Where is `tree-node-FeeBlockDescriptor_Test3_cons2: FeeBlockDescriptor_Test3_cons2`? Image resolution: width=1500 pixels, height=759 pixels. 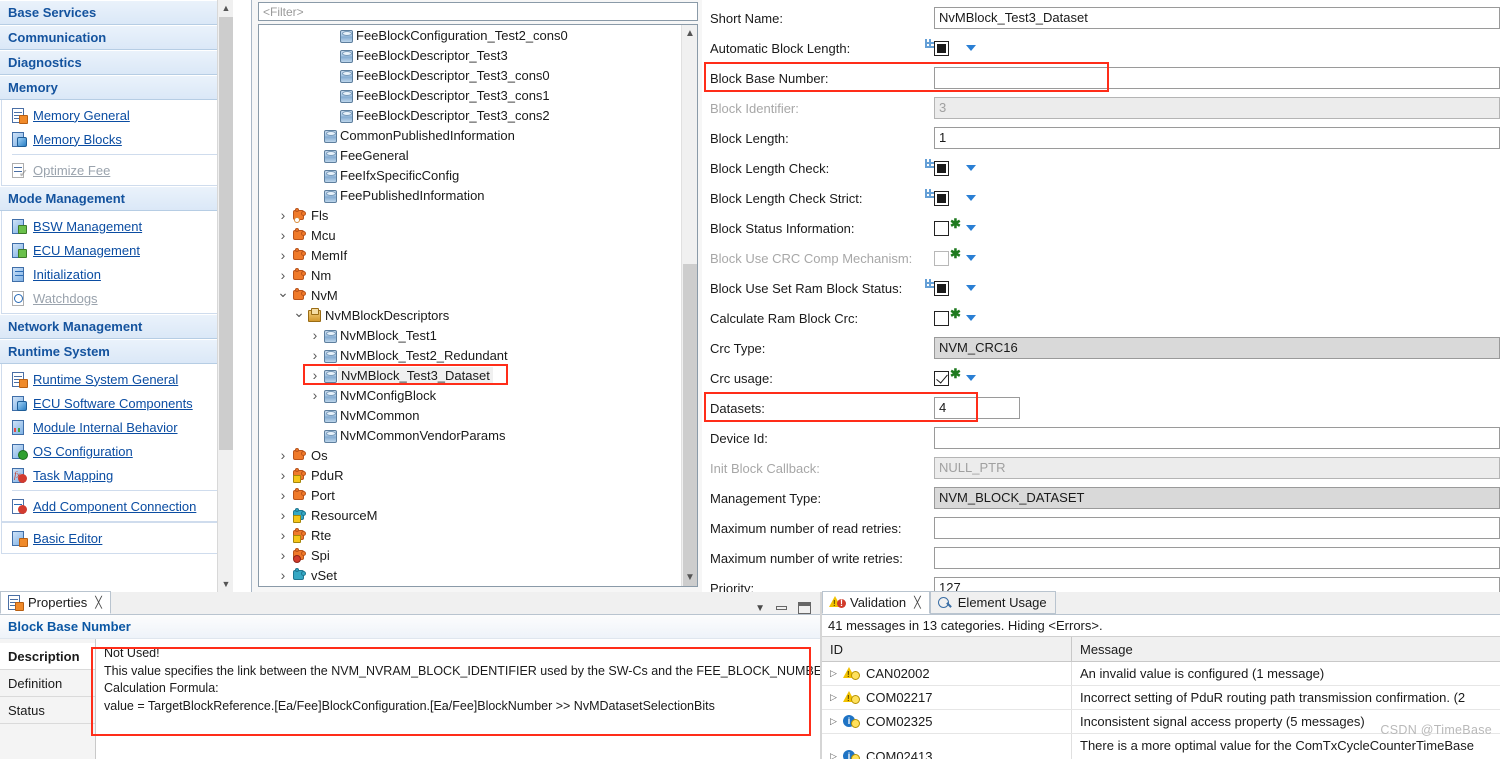 tree-node-FeeBlockDescriptor_Test3_cons2: FeeBlockDescriptor_Test3_cons2 is located at coordinates (469, 115).